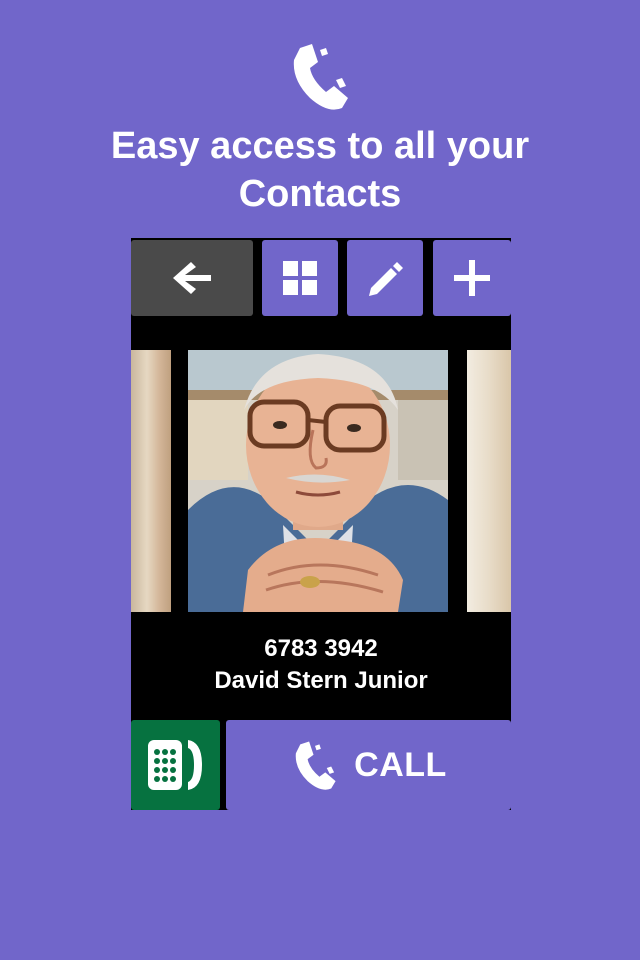  What do you see at coordinates (400, 764) in the screenshot?
I see `call-button-label: CALL` at bounding box center [400, 764].